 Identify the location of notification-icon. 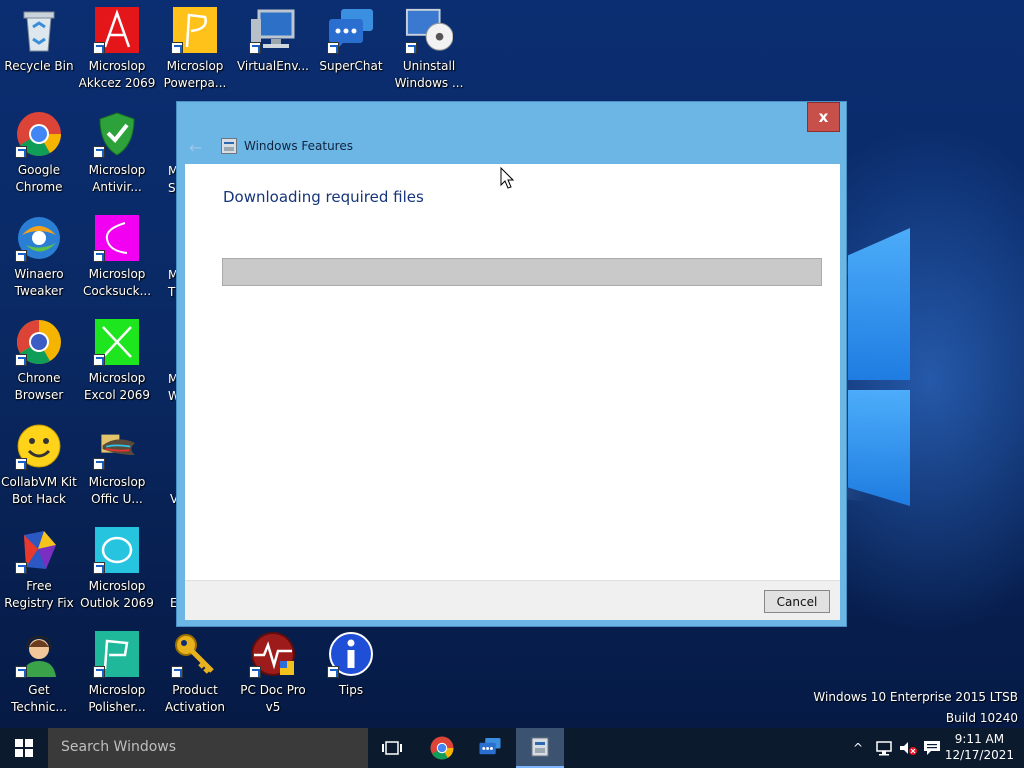
(932, 748).